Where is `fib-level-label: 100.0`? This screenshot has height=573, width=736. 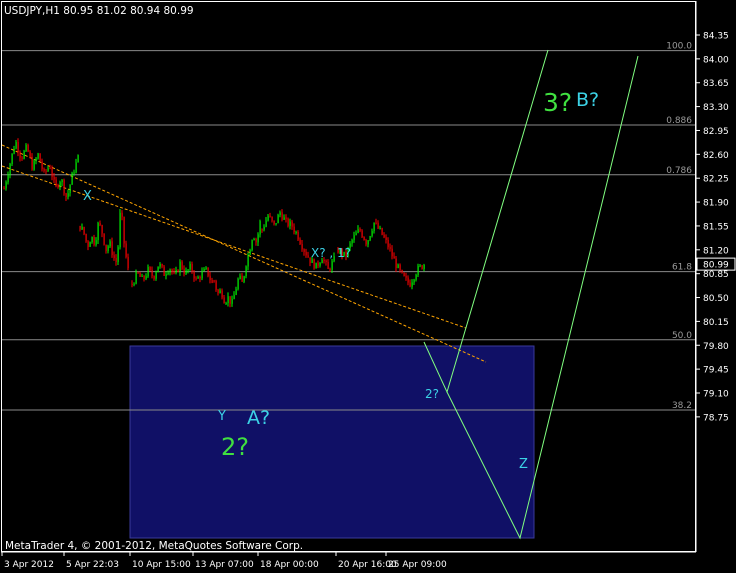 fib-level-label: 100.0 is located at coordinates (679, 47).